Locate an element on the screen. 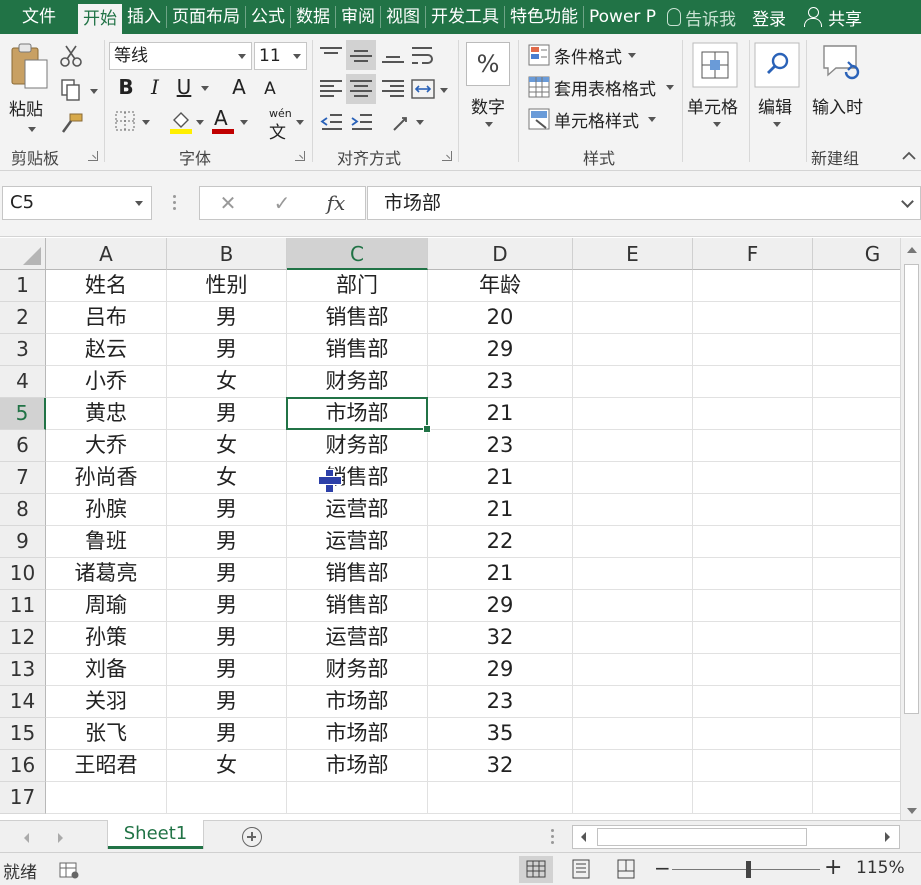 The width and height of the screenshot is (921, 885). cell-c4: 财务部 is located at coordinates (357, 382).